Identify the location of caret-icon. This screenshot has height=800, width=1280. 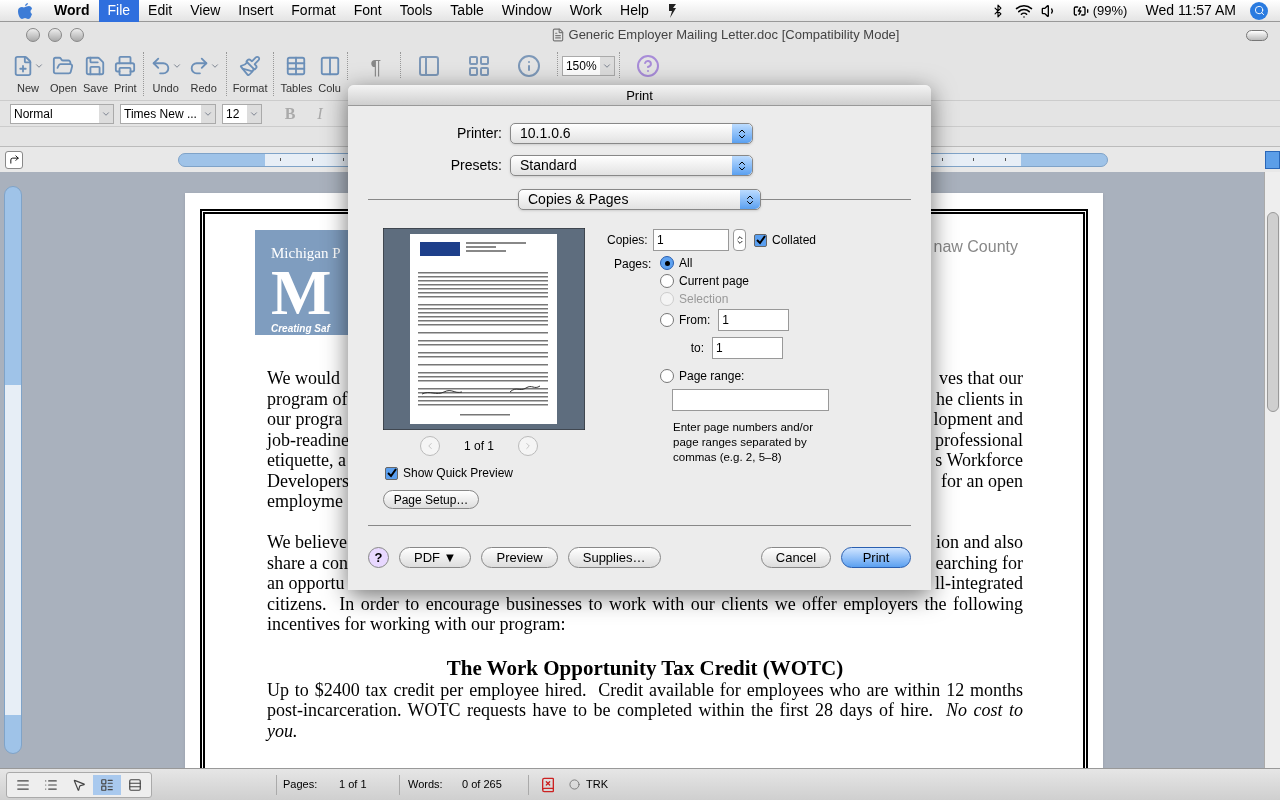
(606, 66).